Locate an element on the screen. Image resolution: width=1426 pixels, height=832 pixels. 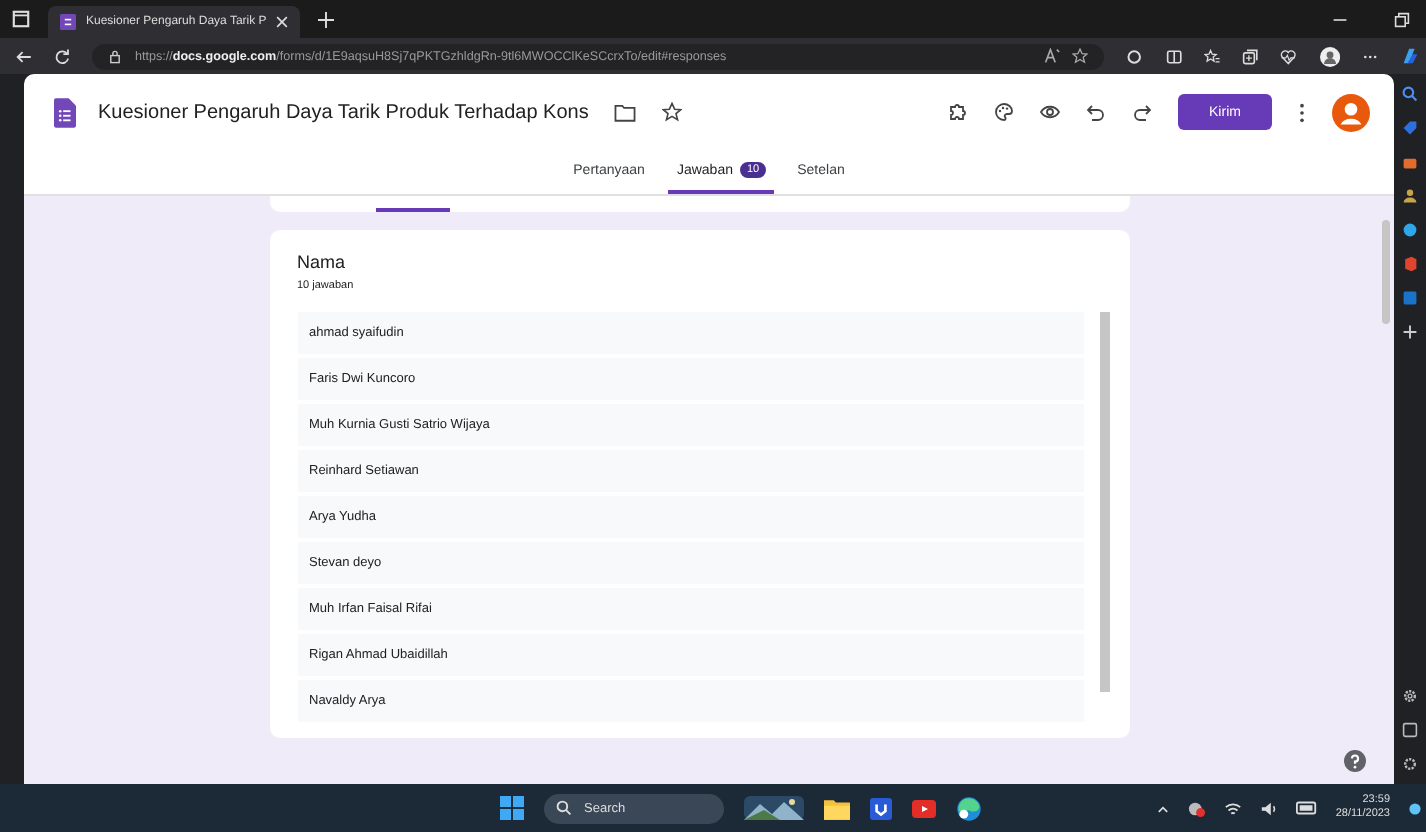
read-aloud-icon is located at coordinates (1052, 56).